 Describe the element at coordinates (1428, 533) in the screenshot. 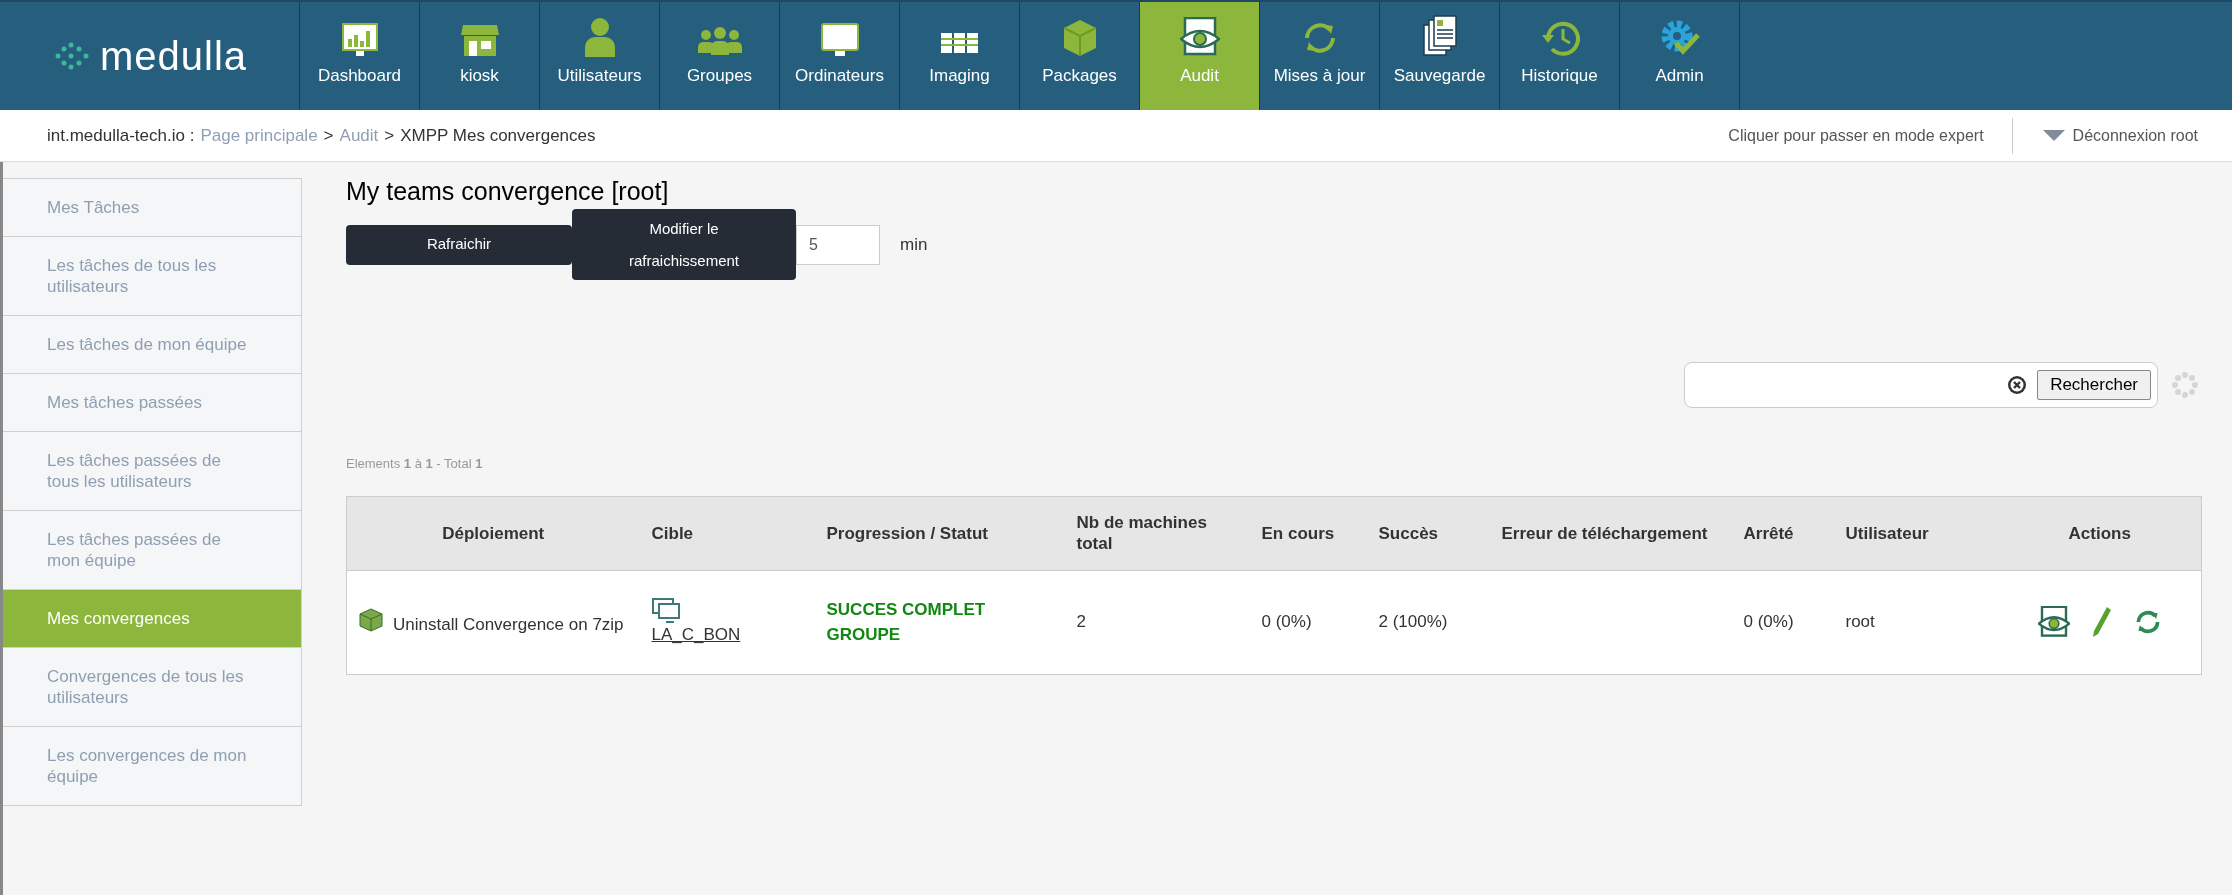

I see `column-header: Succès` at that location.